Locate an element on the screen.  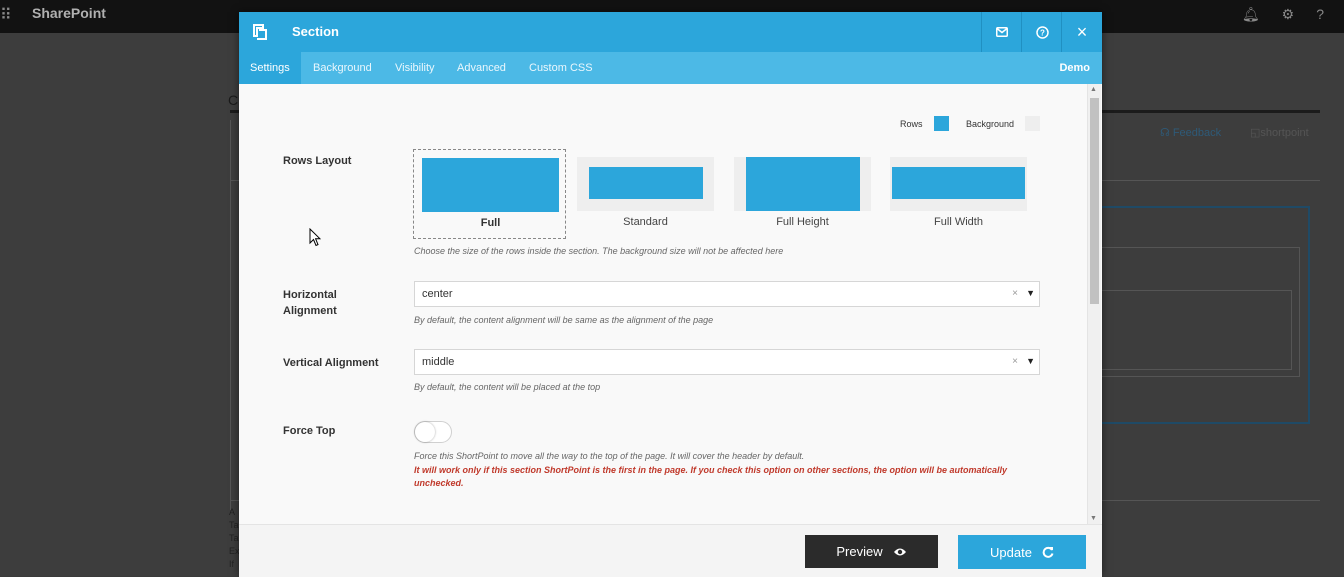
envelope-button is located at coordinates (1001, 32).